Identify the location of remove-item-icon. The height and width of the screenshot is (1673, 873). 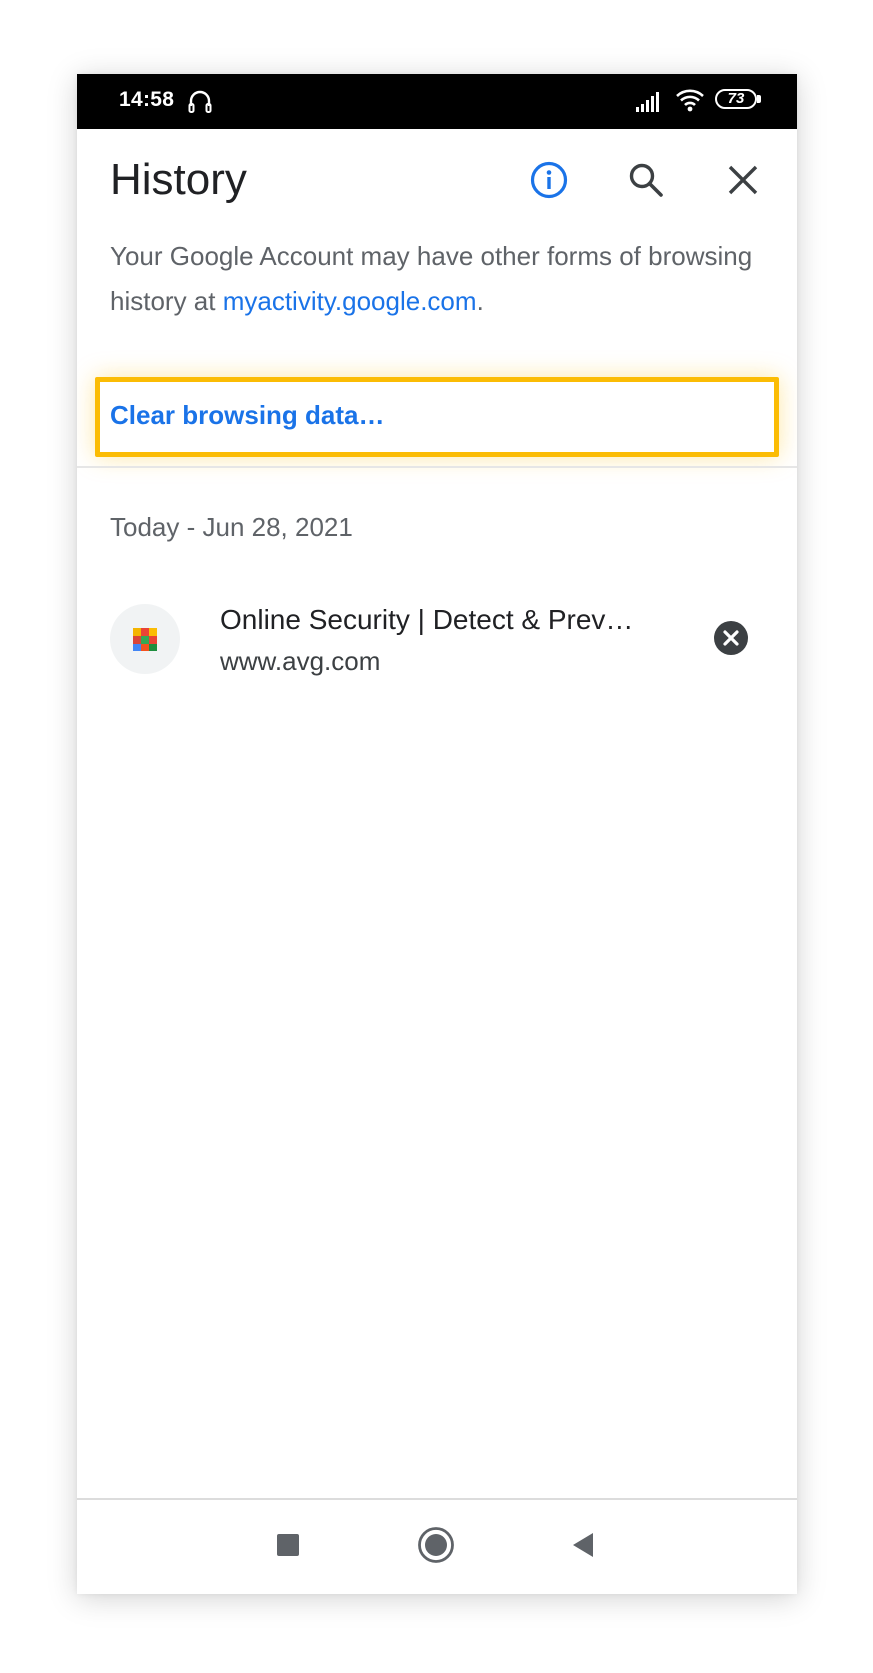
(731, 638).